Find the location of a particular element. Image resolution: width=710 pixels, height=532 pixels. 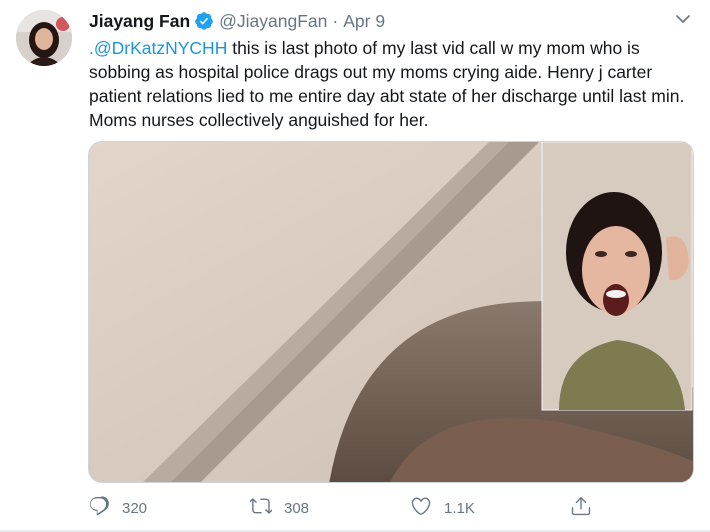

like-button: 1.1K is located at coordinates (442, 508).